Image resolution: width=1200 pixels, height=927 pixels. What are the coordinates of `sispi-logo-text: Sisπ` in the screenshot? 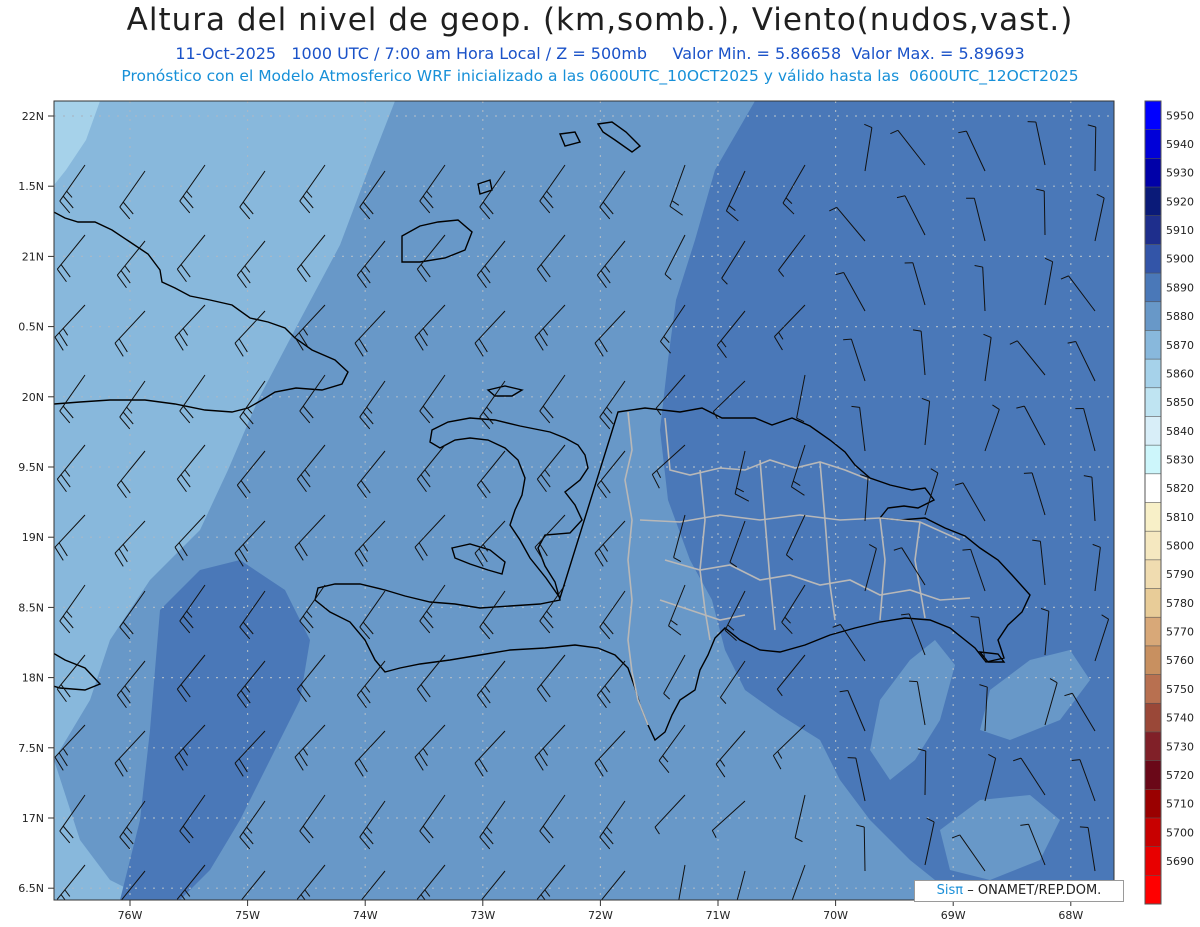 It's located at (950, 890).